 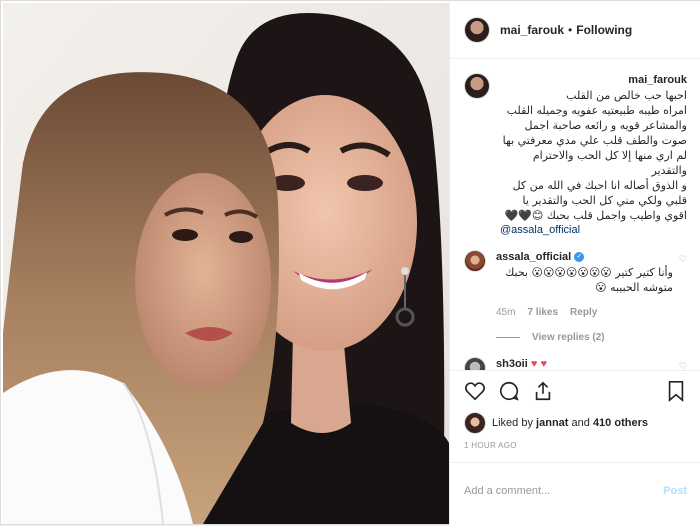 What do you see at coordinates (477, 86) in the screenshot?
I see `caption-author-avatar` at bounding box center [477, 86].